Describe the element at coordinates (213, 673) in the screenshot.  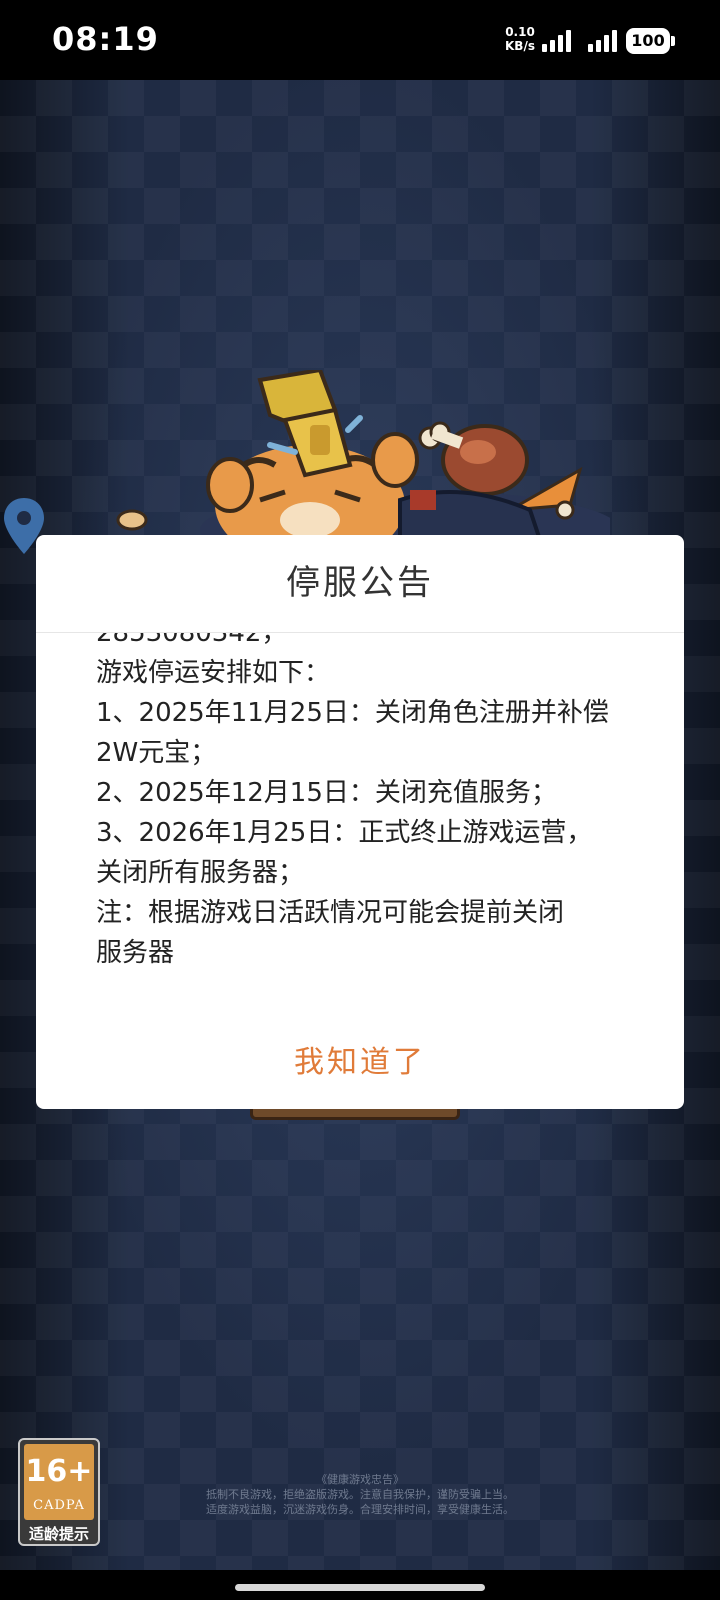
I see `notice-line: 游戏停运安排如下：` at that location.